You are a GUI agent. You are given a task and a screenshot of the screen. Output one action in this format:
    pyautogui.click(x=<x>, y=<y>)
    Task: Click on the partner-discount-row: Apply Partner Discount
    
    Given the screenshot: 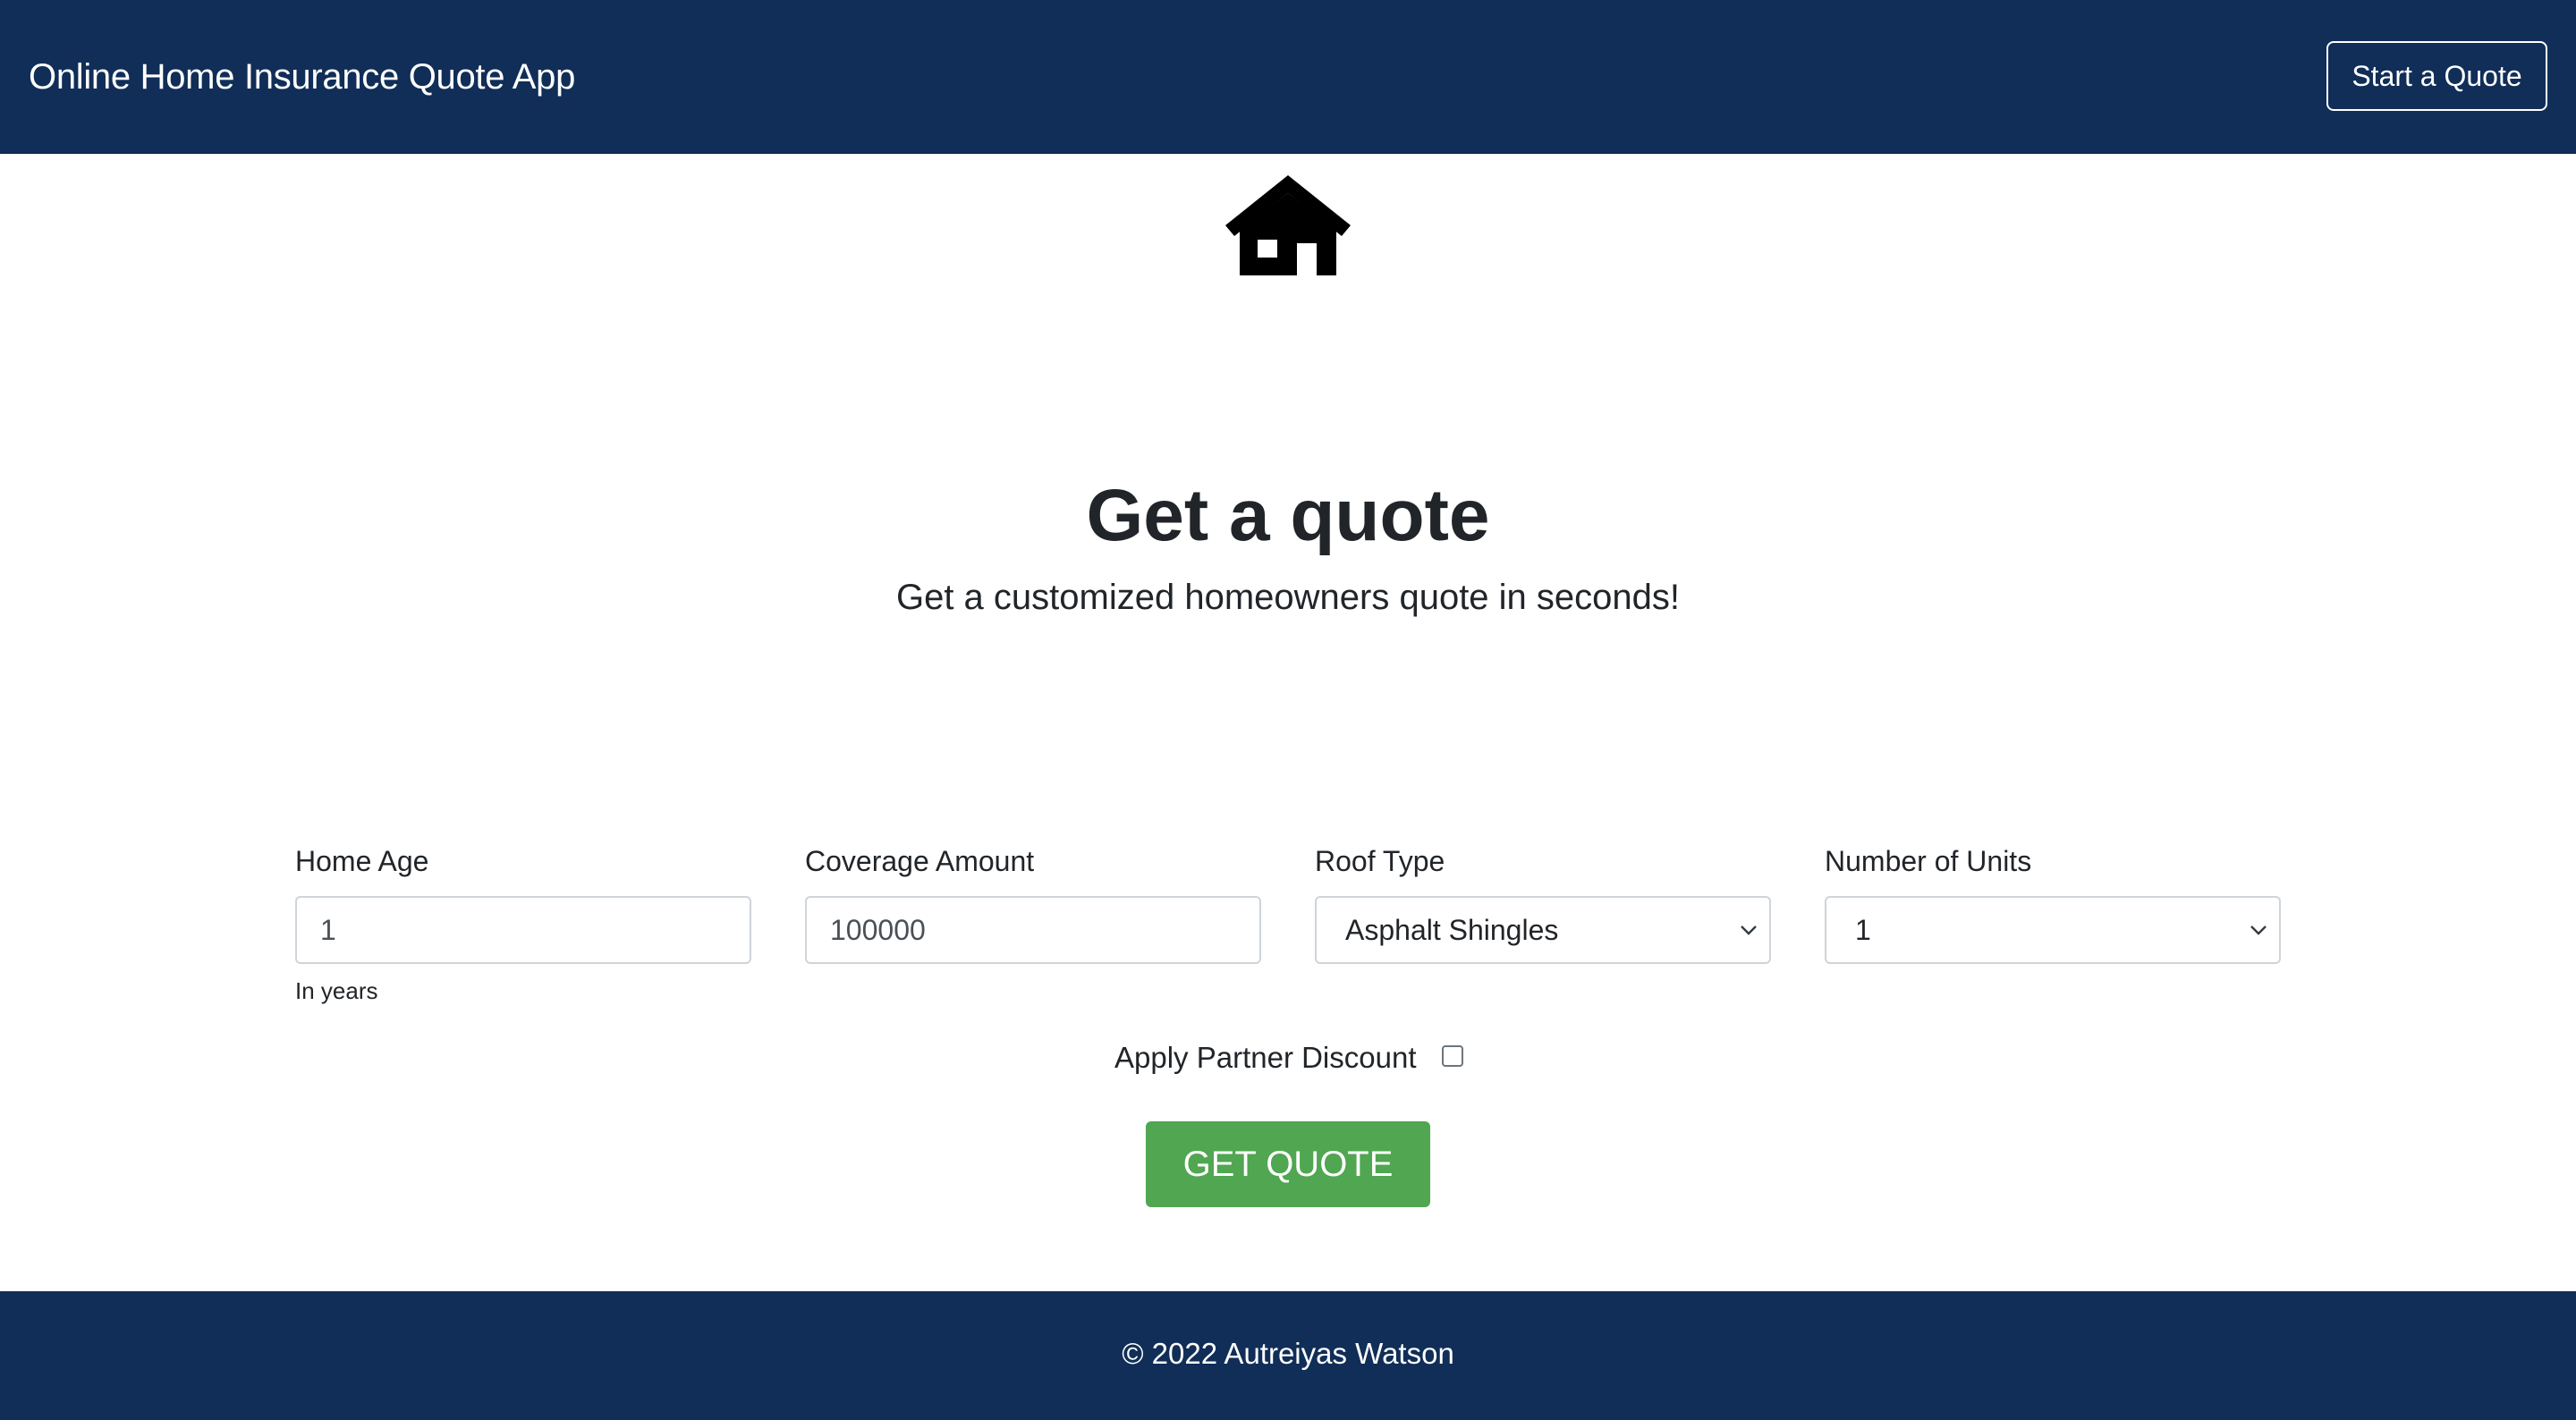 What is the action you would take?
    pyautogui.click(x=1288, y=1058)
    